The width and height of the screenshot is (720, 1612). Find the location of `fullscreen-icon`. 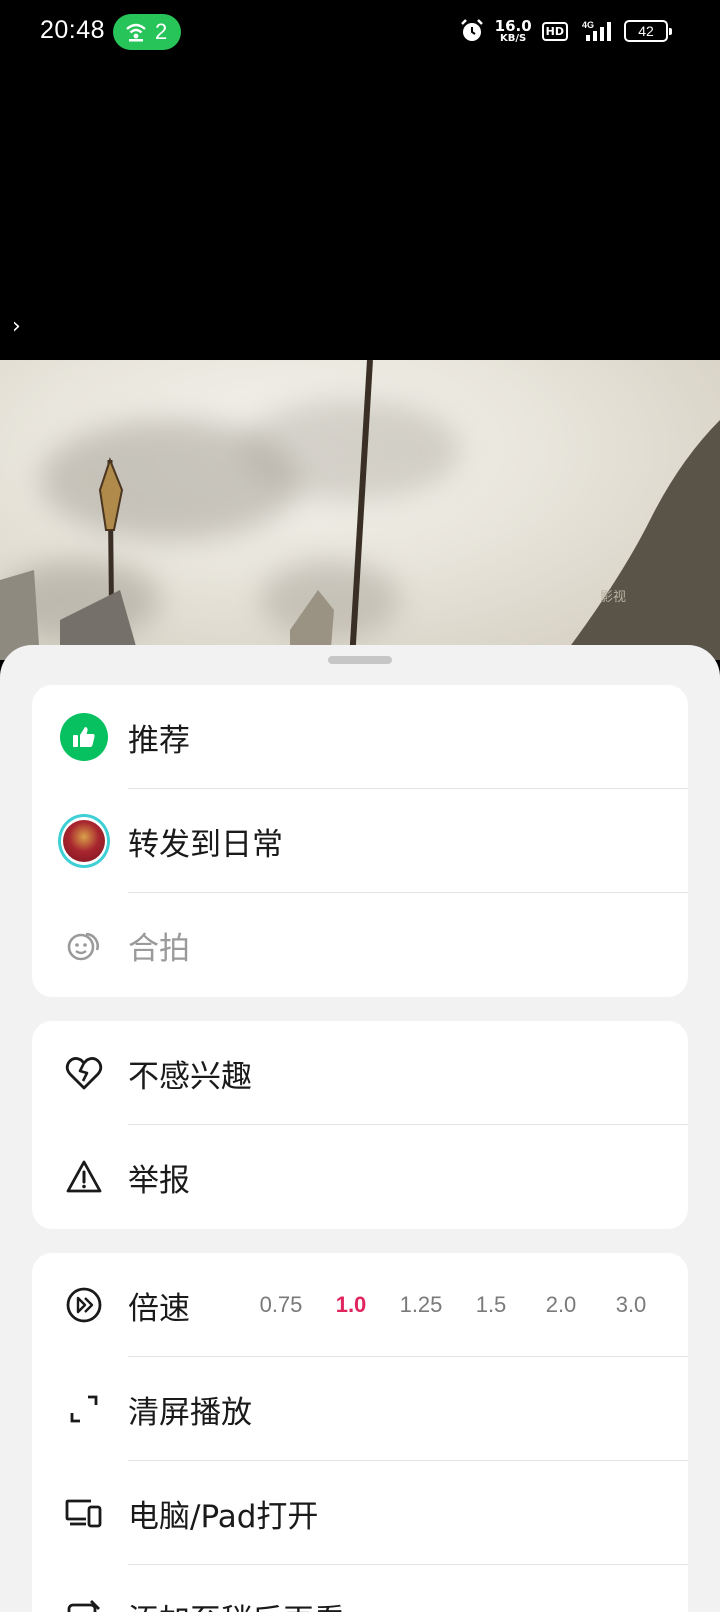

fullscreen-icon is located at coordinates (84, 1409).